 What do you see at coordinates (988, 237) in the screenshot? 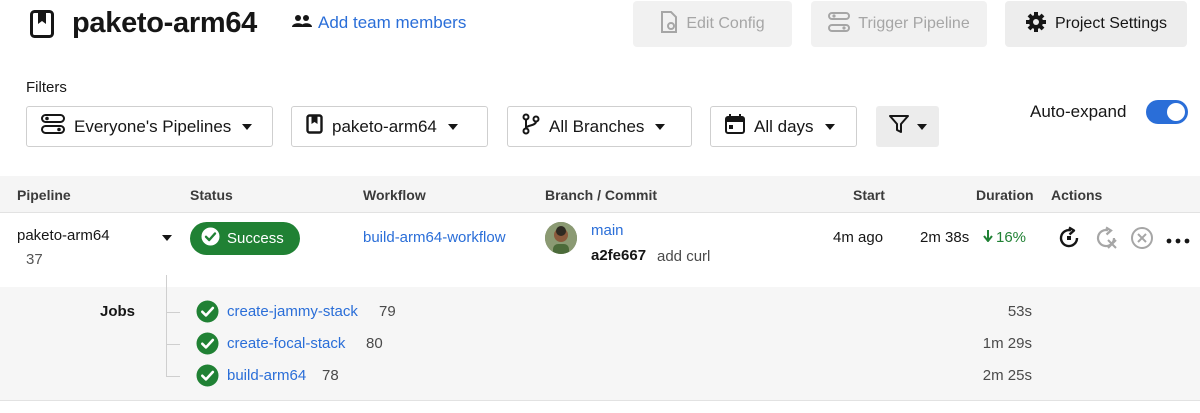
I see `arrow-down-icon` at bounding box center [988, 237].